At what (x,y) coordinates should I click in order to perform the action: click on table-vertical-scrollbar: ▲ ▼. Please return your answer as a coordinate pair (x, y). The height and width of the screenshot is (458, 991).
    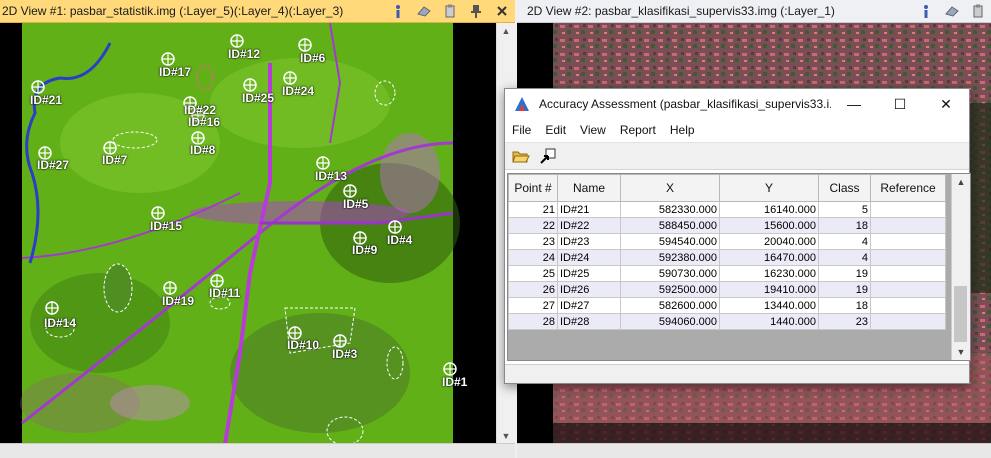
    Looking at the image, I should click on (960, 267).